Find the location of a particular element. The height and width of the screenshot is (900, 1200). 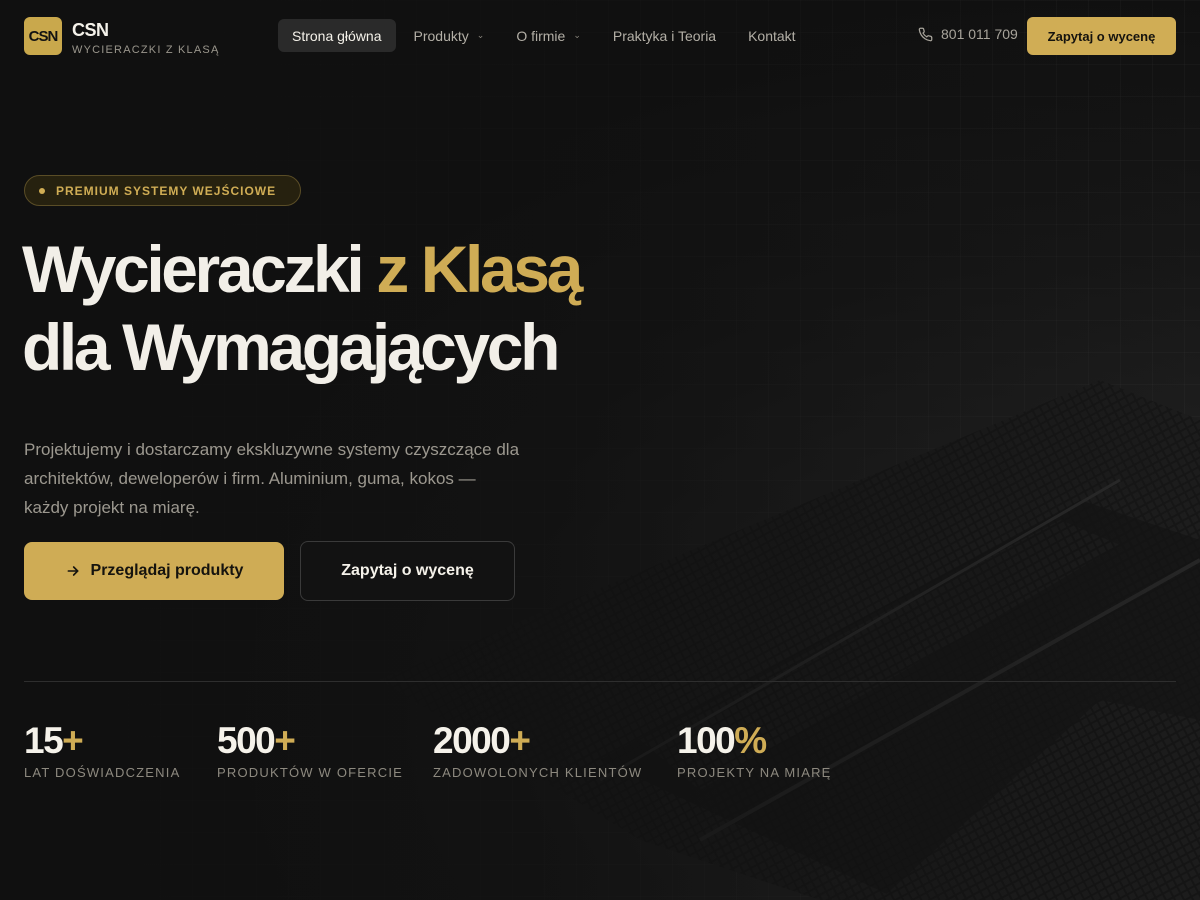

stat-value: 100% is located at coordinates (754, 741).